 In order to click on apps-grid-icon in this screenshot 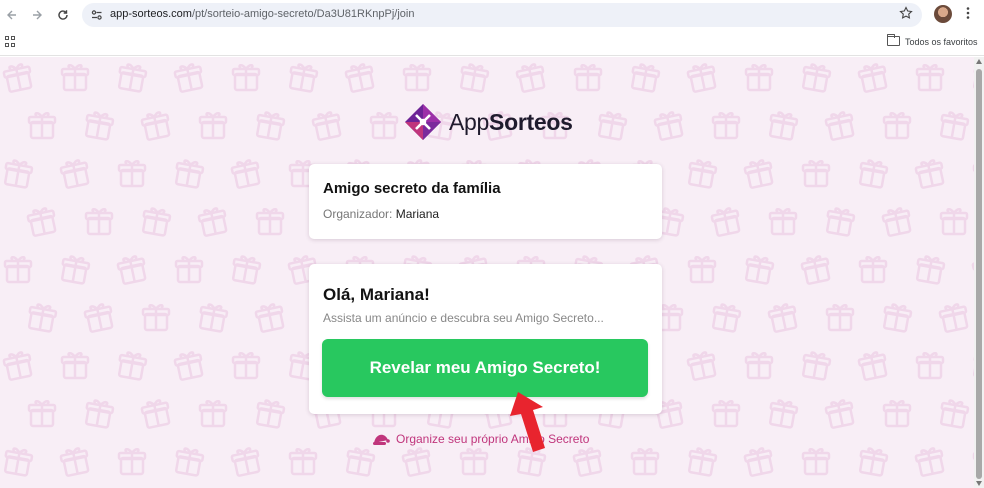, I will do `click(10, 41)`.